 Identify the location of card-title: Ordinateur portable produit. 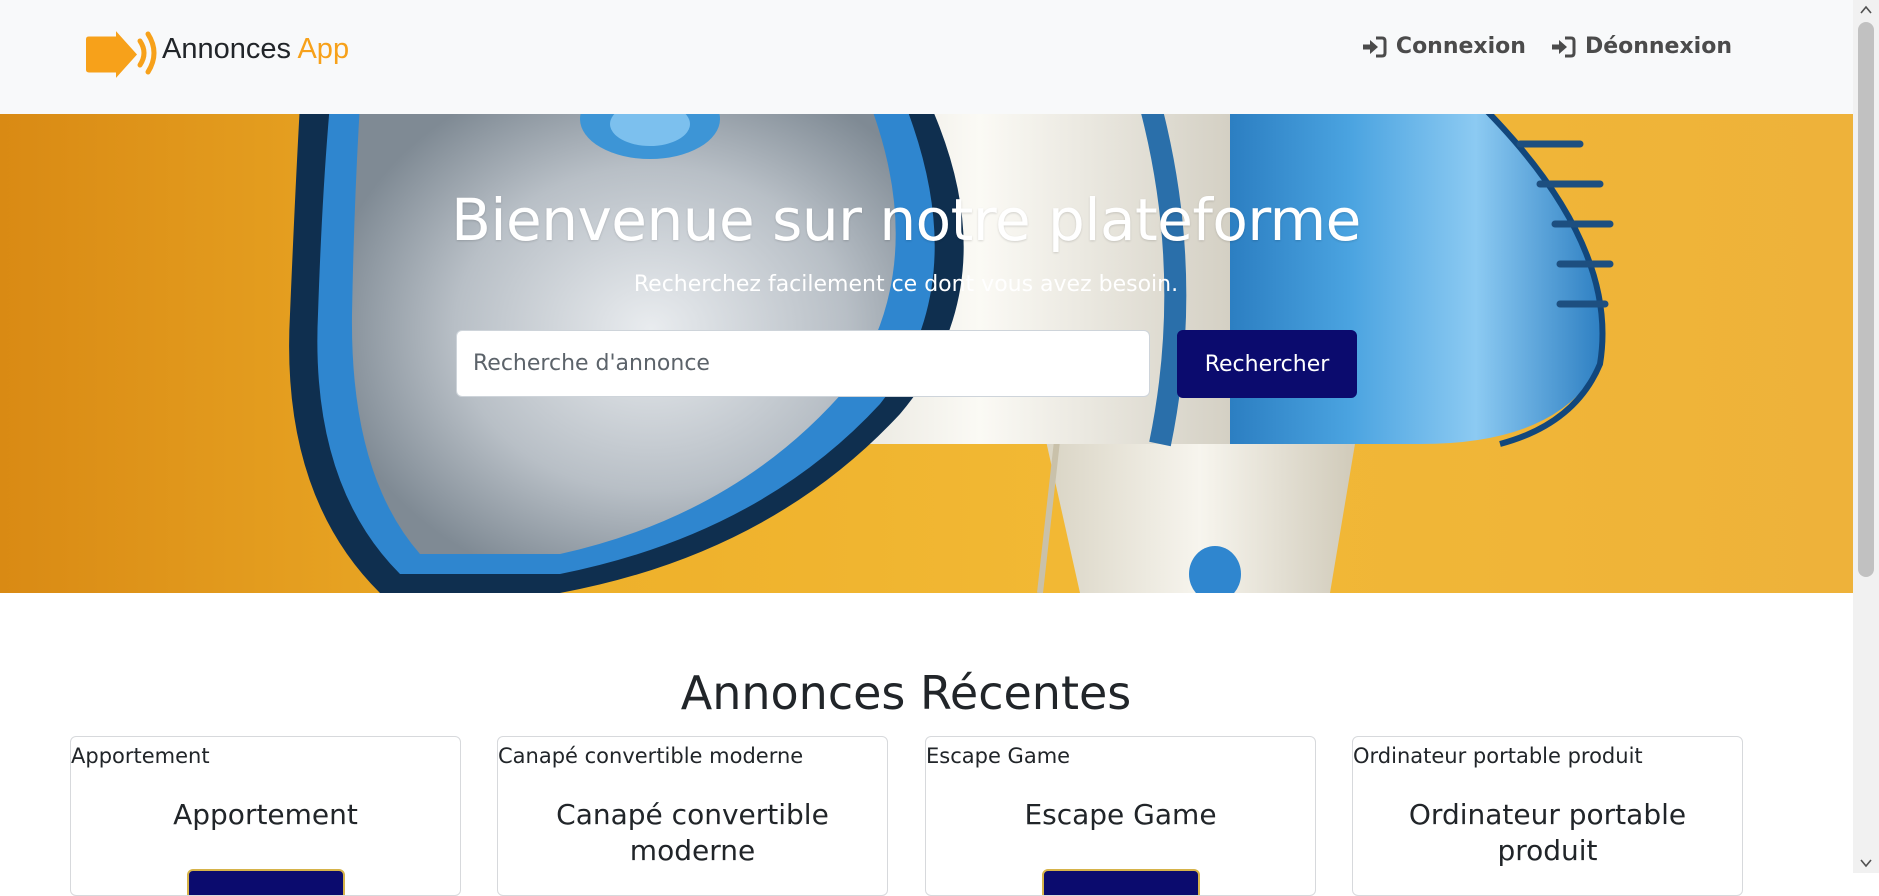
(1547, 832).